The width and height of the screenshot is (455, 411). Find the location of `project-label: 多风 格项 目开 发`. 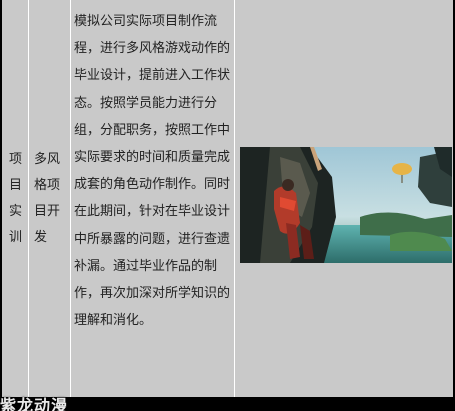

project-label: 多风 格项 目开 发 is located at coordinates (47, 198).